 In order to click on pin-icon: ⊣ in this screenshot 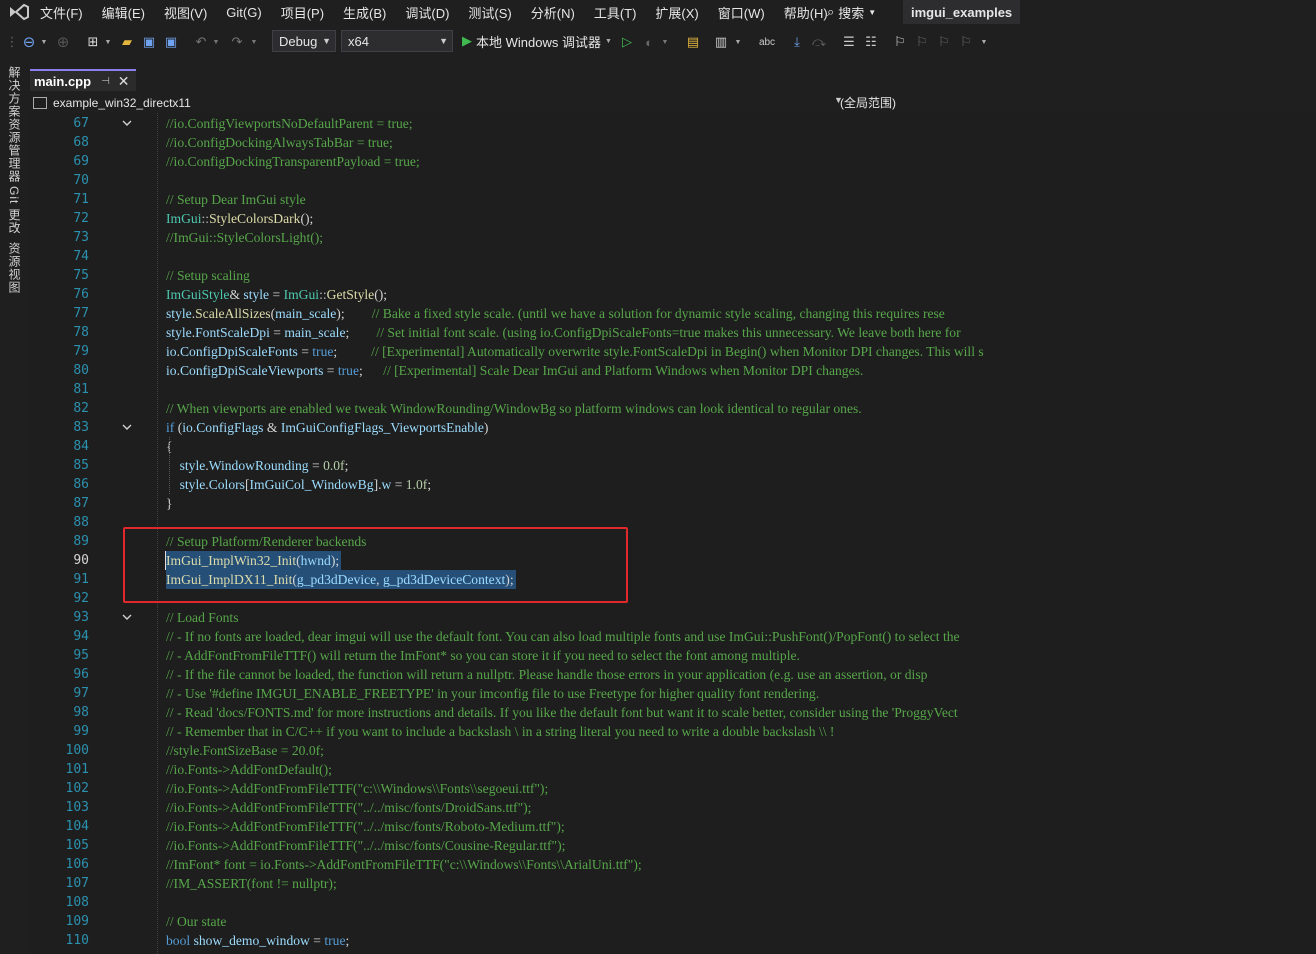, I will do `click(105, 81)`.